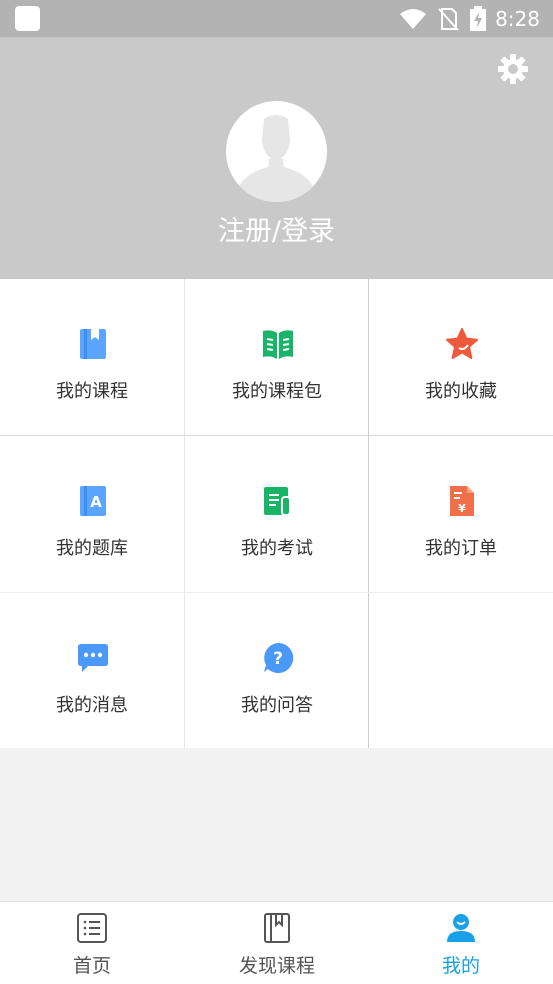 The image size is (553, 984). What do you see at coordinates (461, 928) in the screenshot?
I see `user-icon` at bounding box center [461, 928].